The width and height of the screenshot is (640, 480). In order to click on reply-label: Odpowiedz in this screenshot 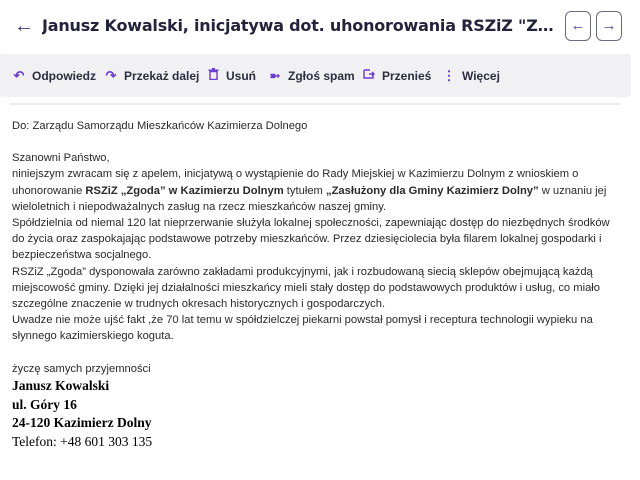, I will do `click(64, 75)`.